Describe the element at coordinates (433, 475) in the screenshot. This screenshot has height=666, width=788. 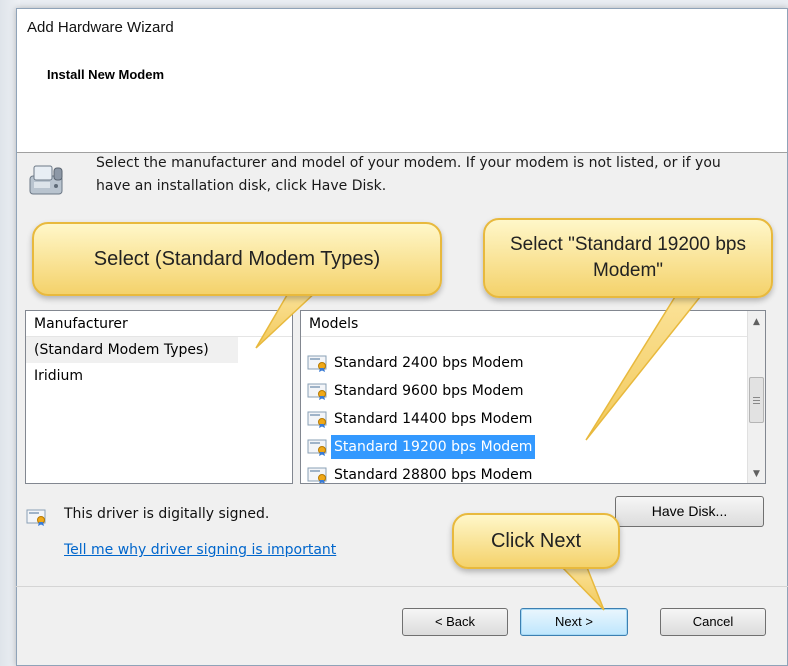
I see `model-label: Standard 28800 bps Modem` at that location.